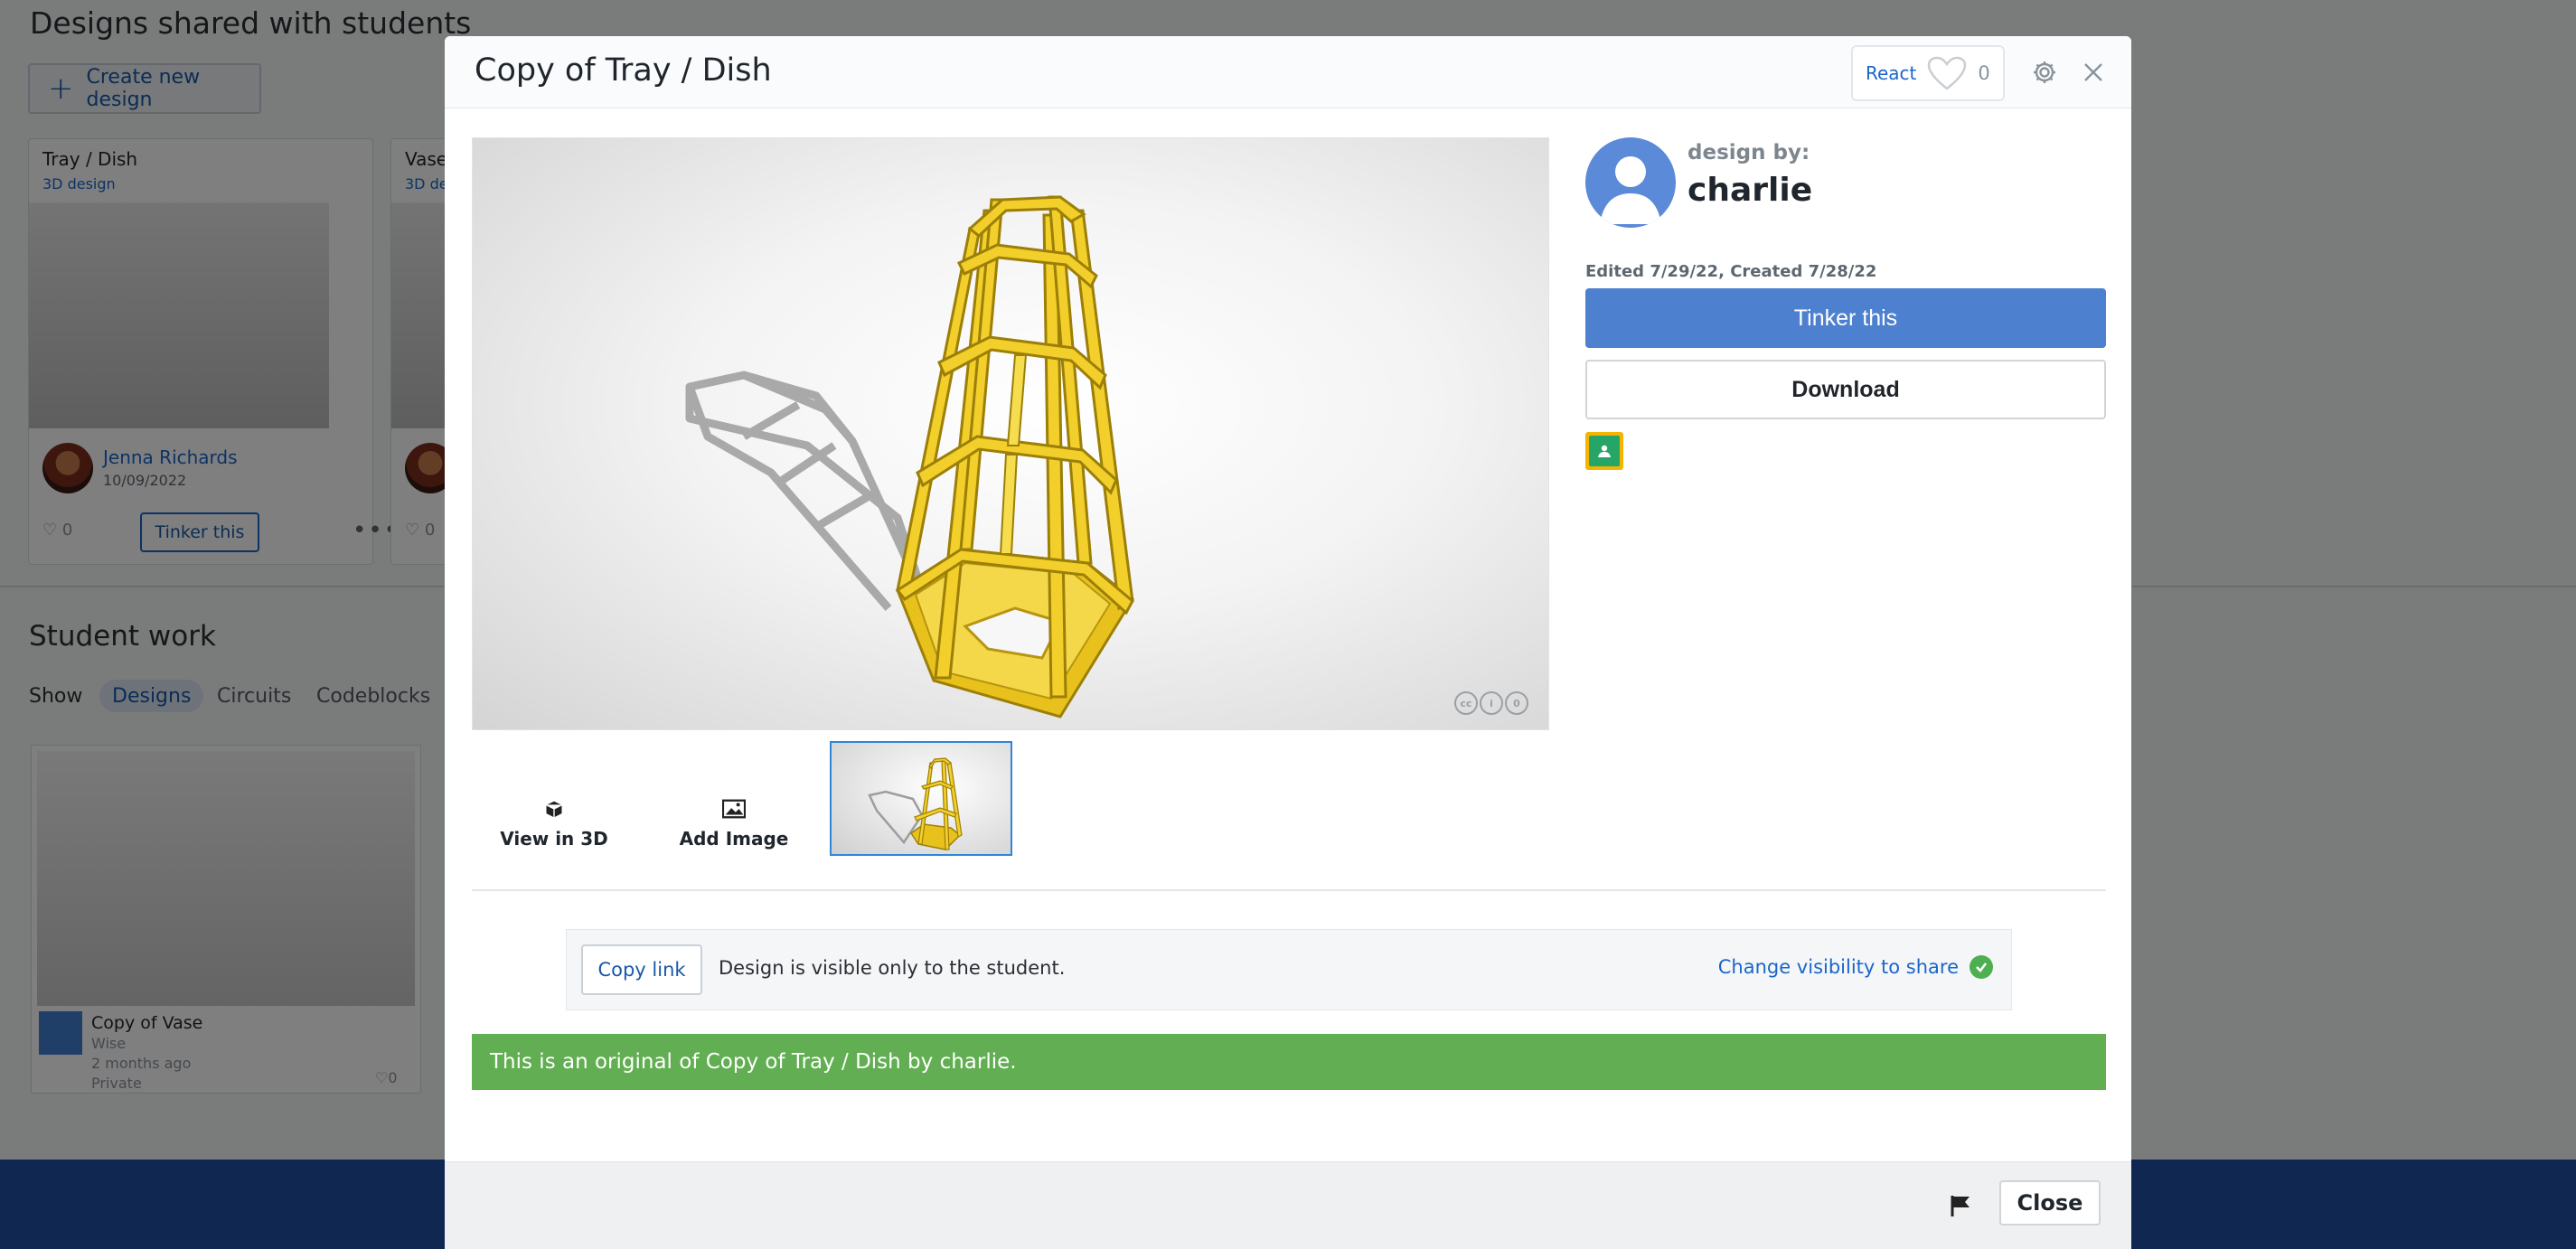  I want to click on image-icon, so click(734, 809).